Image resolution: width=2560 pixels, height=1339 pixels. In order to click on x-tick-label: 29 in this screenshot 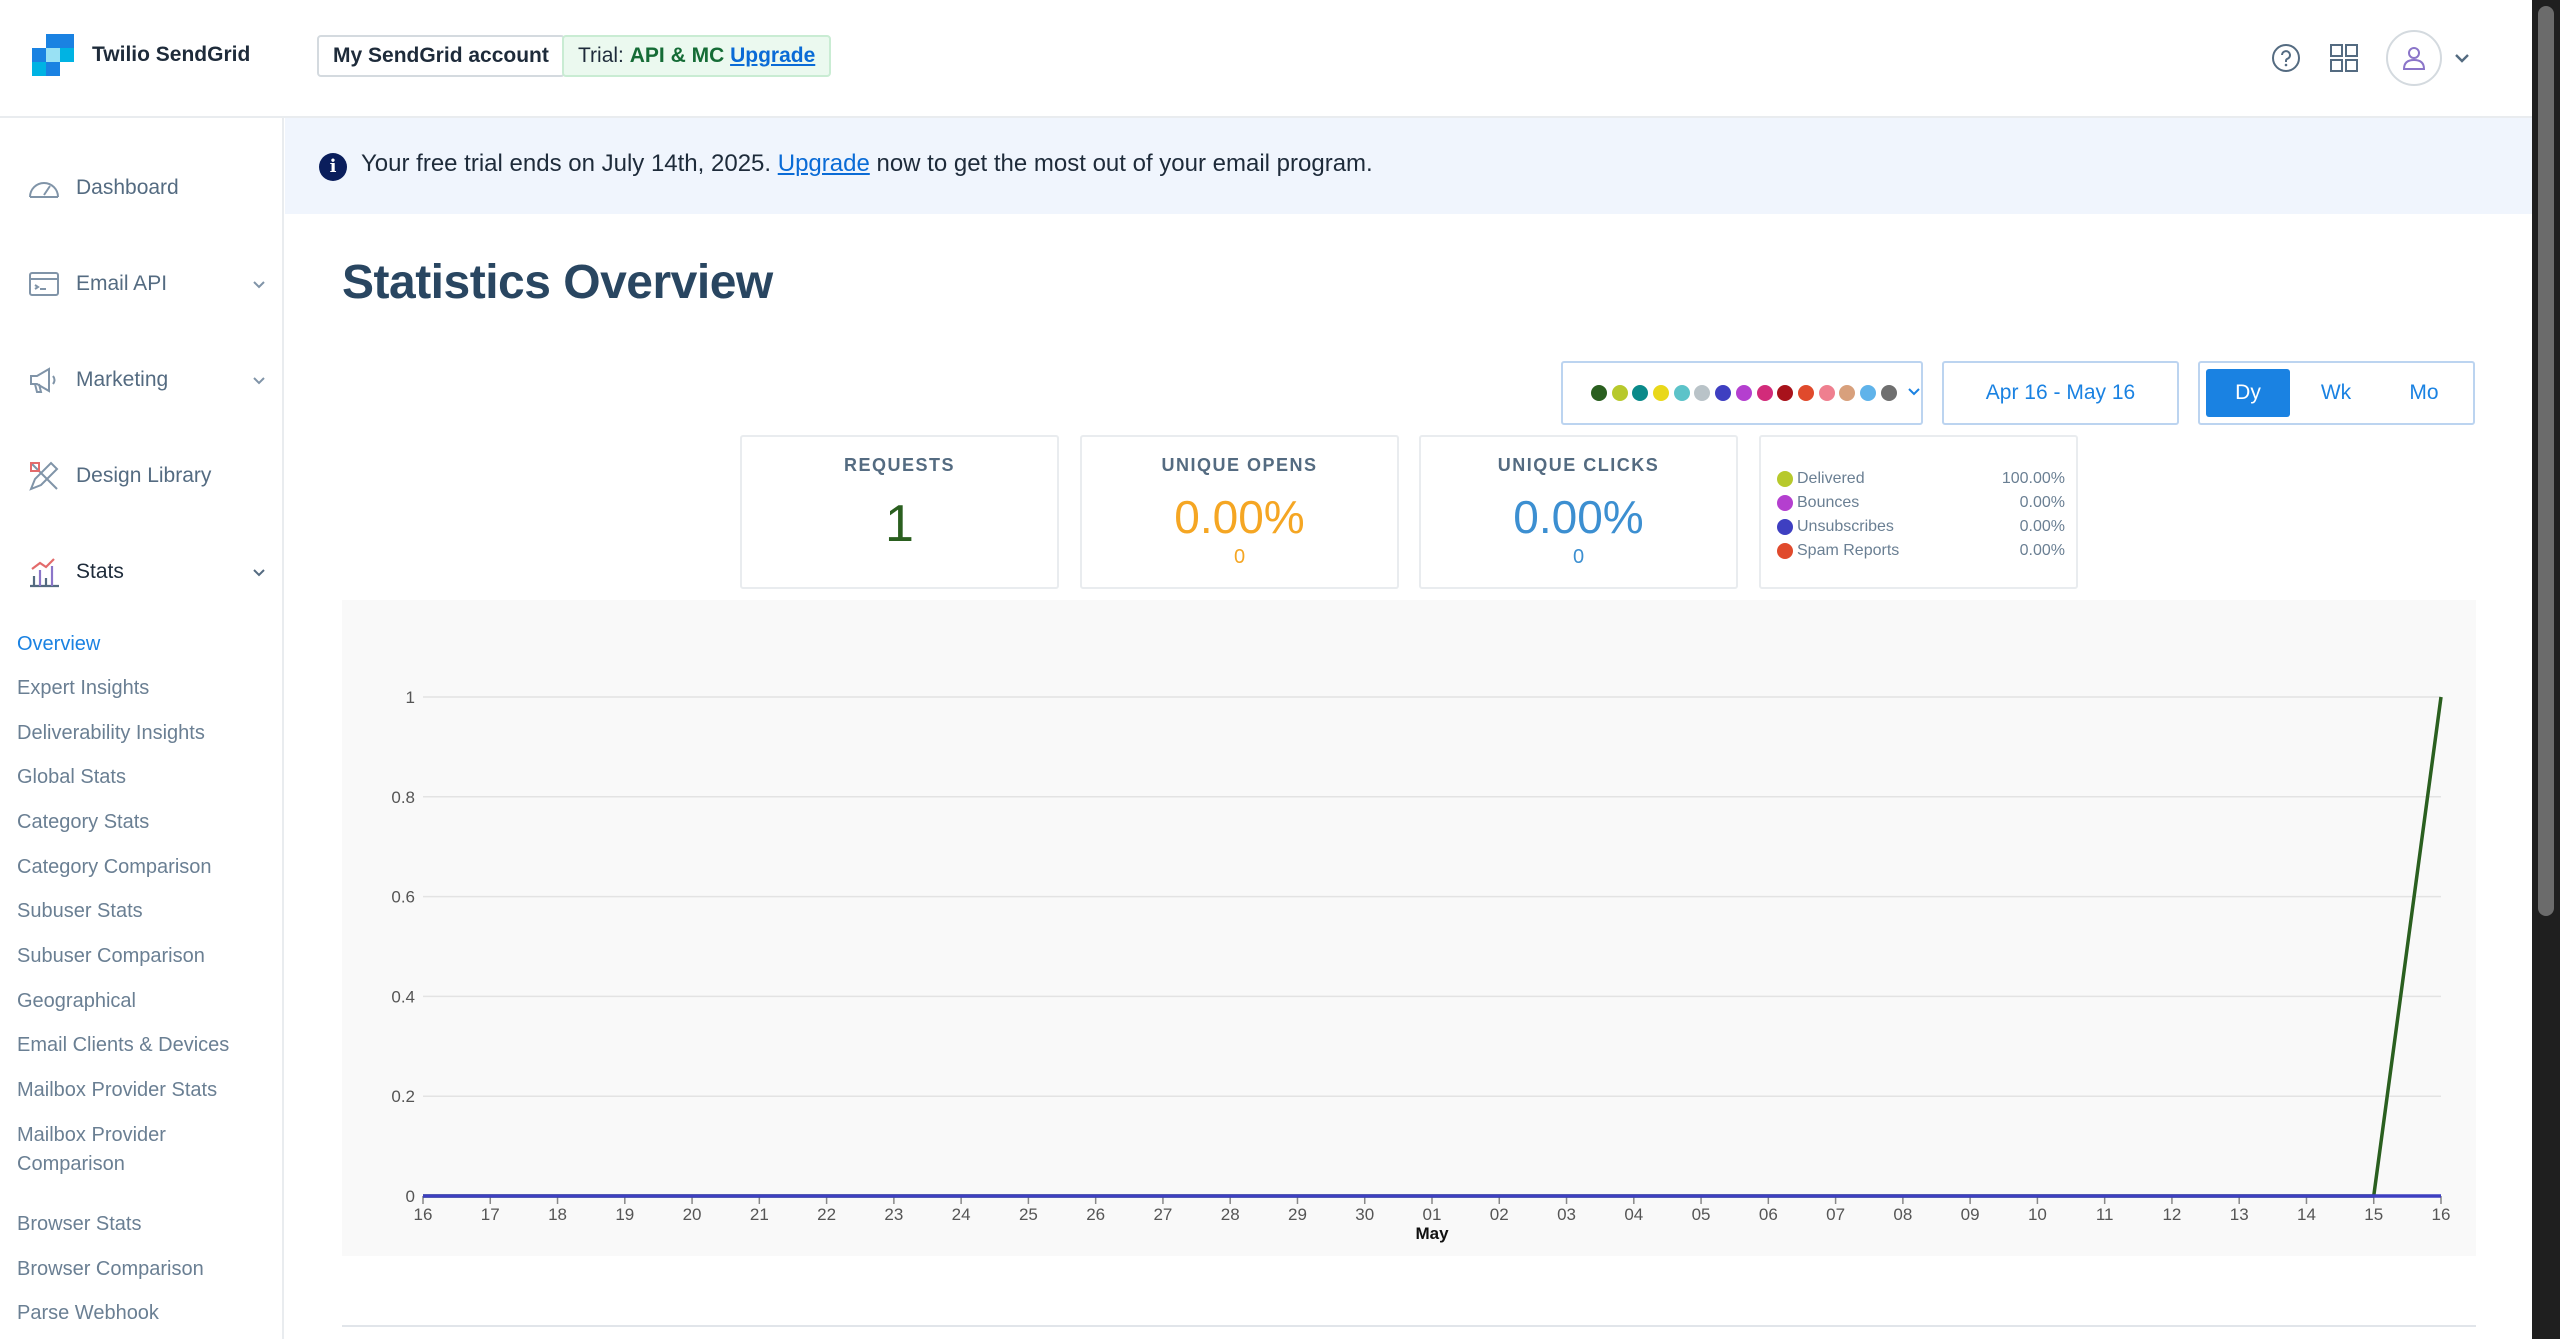, I will do `click(1297, 1214)`.